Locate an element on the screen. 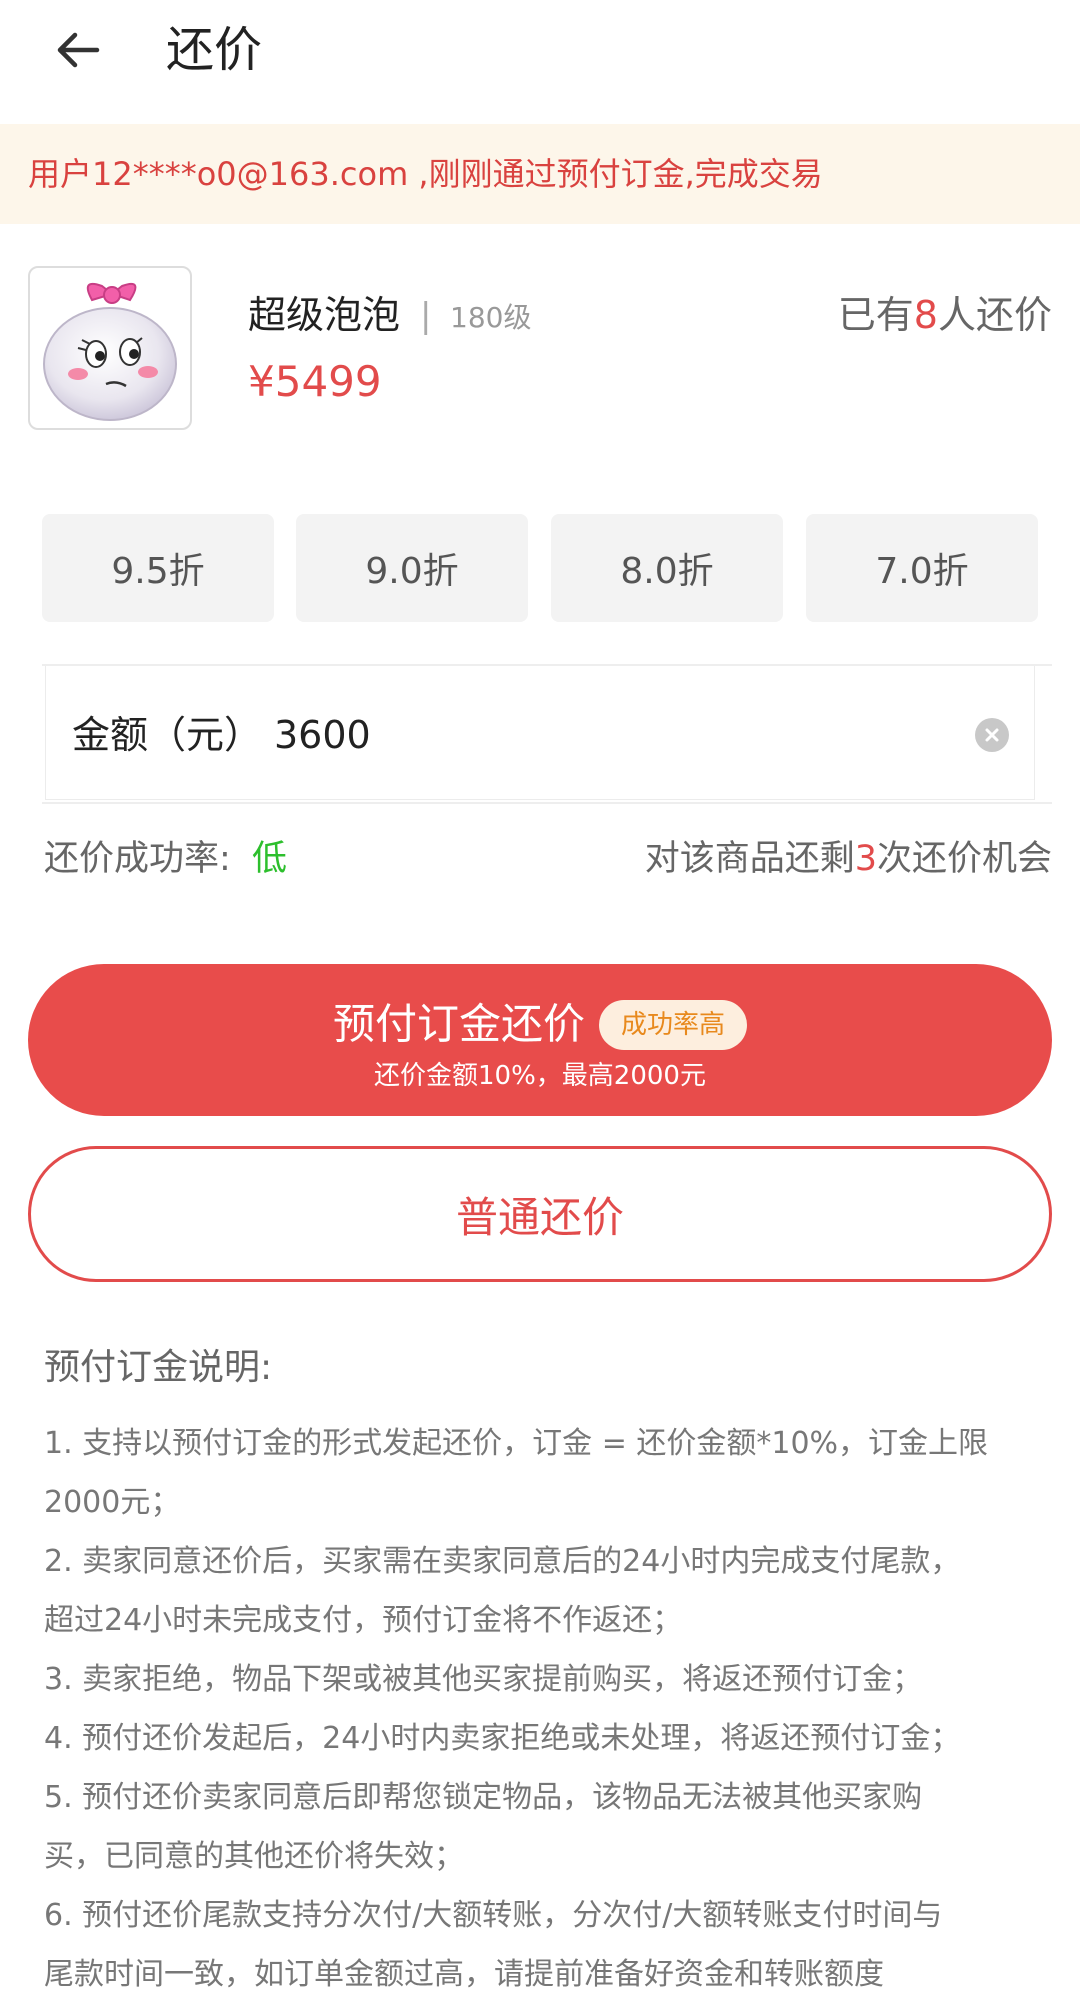 The width and height of the screenshot is (1080, 2004). bid-count-text: 已有8人还价 is located at coordinates (945, 315).